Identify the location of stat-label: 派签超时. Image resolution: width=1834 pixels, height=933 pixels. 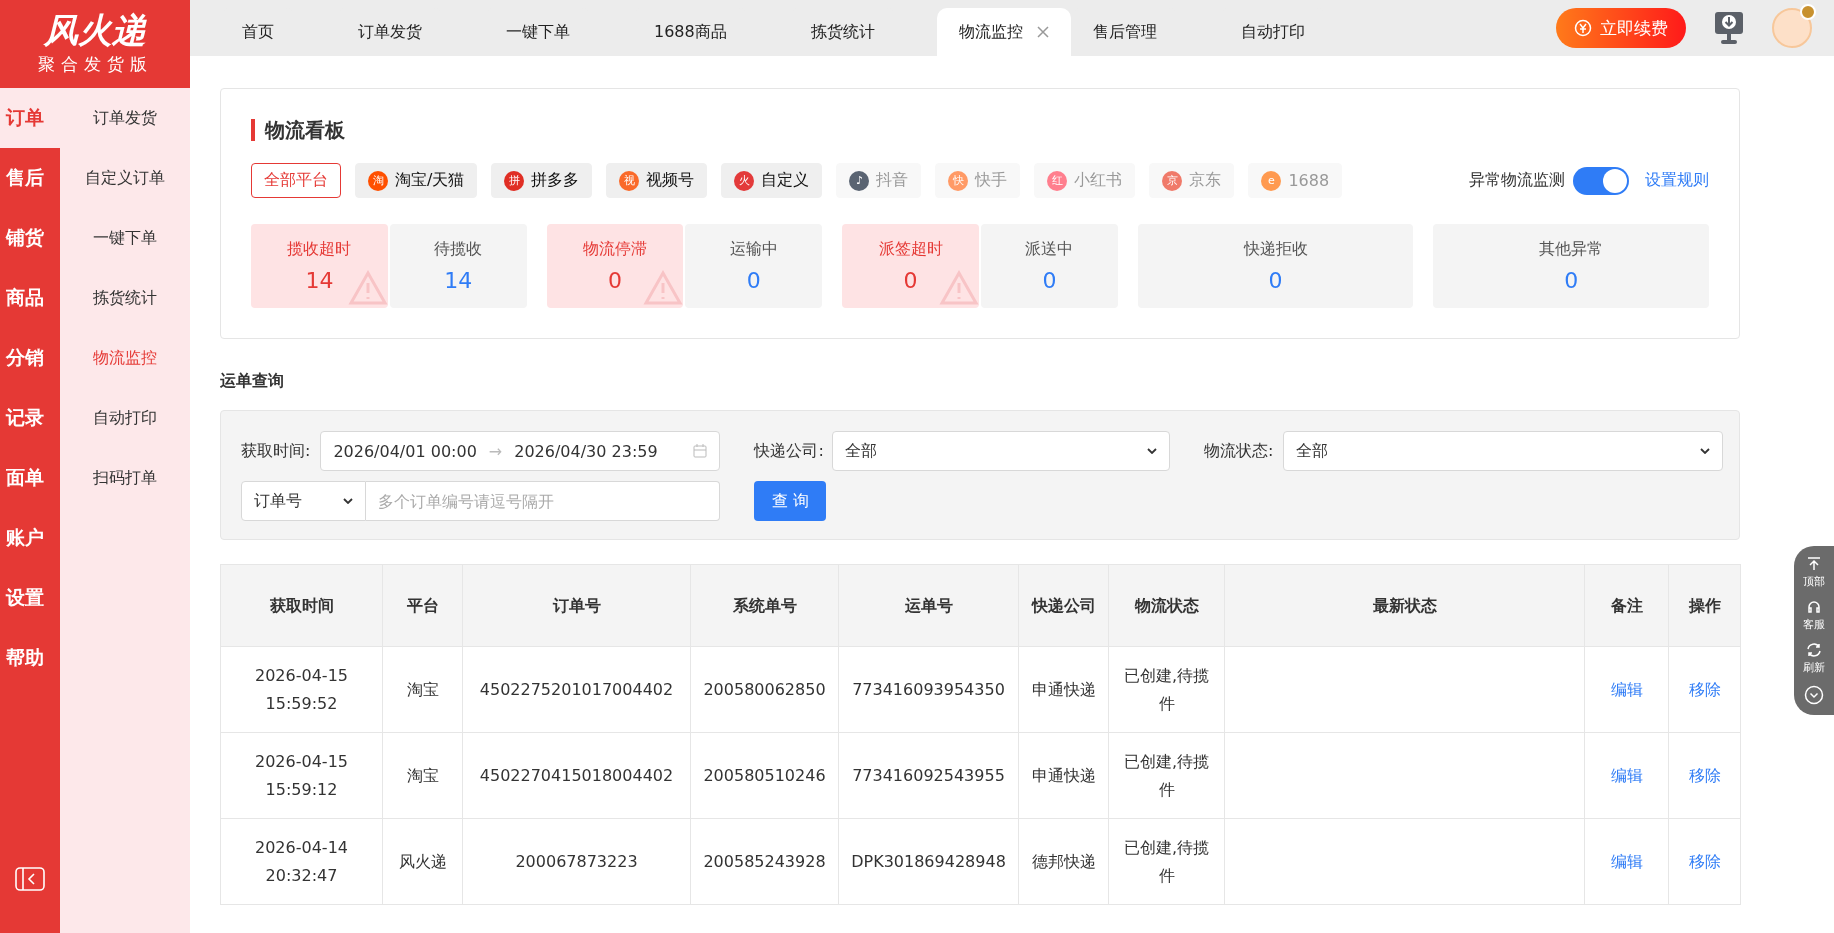
(910, 249).